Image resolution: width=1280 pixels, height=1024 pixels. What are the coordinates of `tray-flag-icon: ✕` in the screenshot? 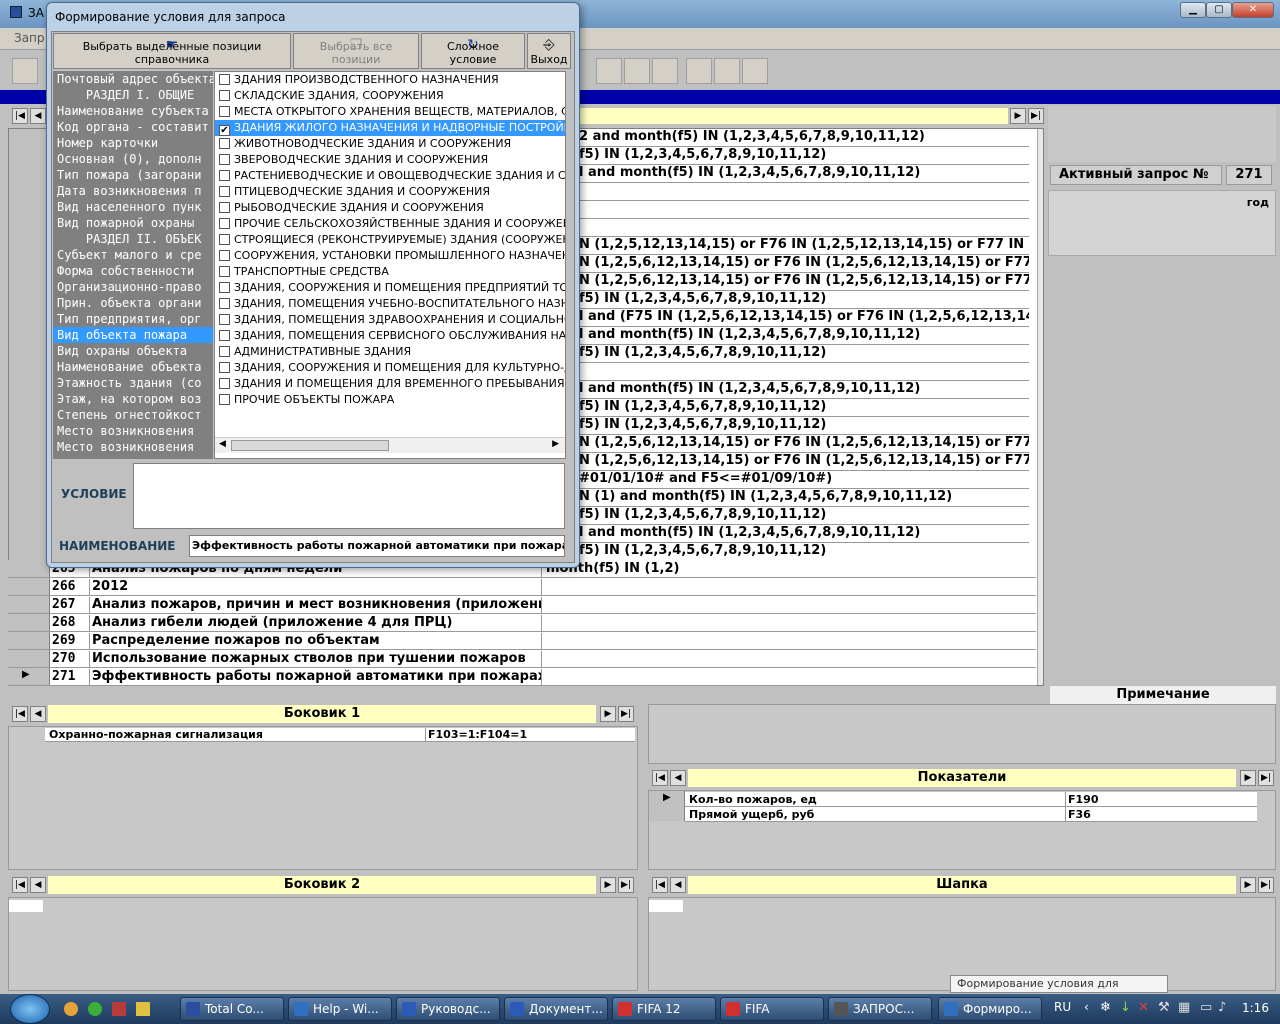 It's located at (1143, 1007).